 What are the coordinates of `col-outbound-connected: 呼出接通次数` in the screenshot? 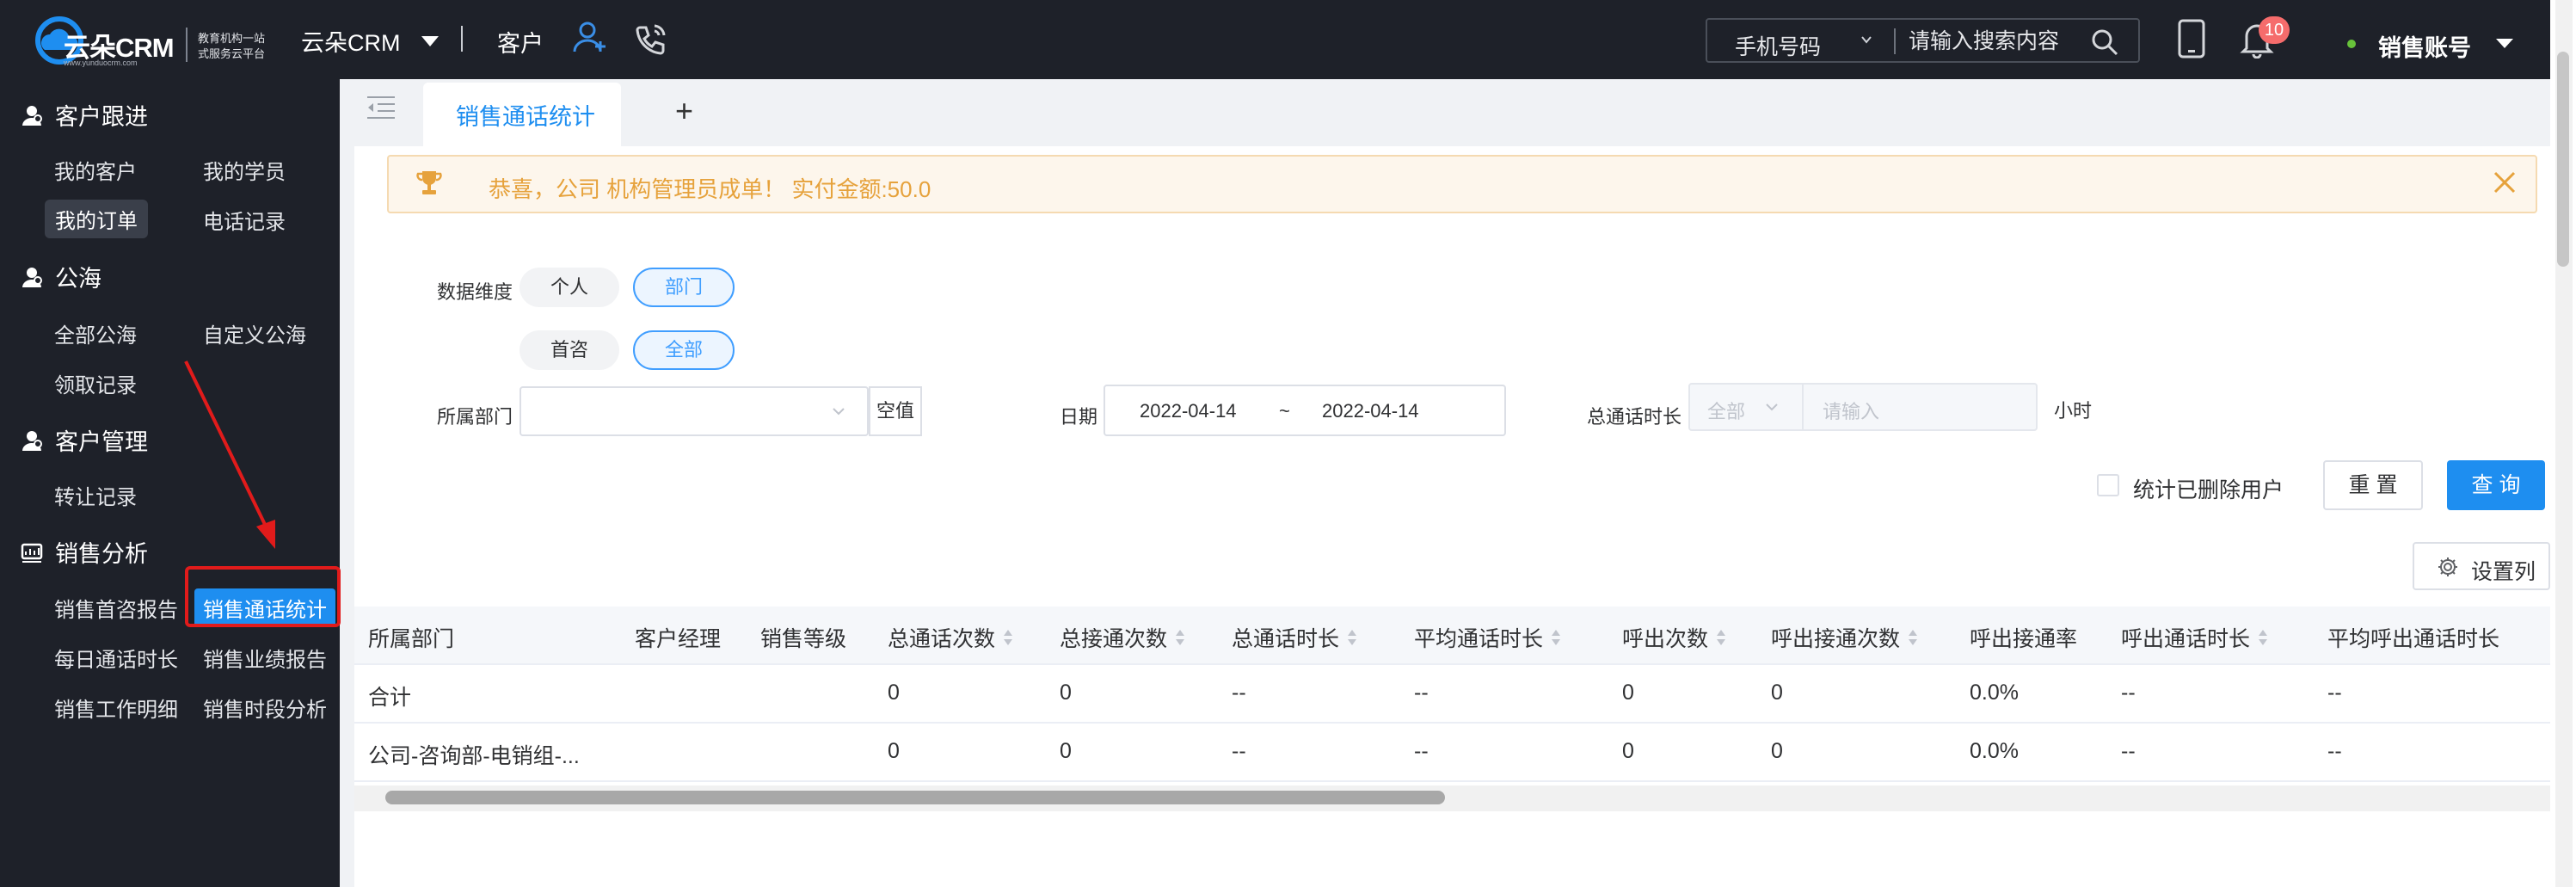 It's located at (1845, 637).